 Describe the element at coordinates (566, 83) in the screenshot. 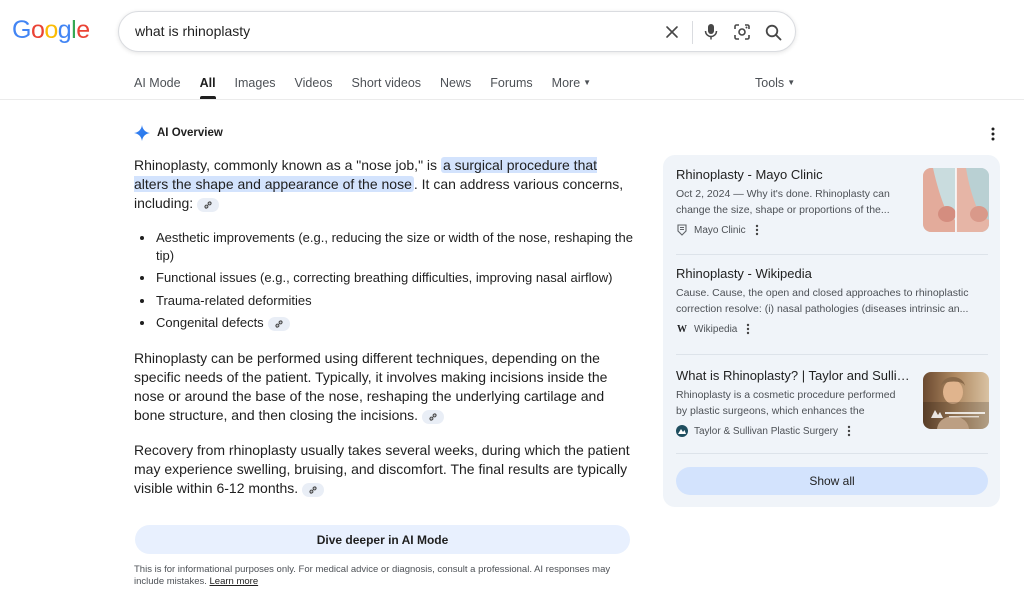

I see `tab-more-label: More` at that location.